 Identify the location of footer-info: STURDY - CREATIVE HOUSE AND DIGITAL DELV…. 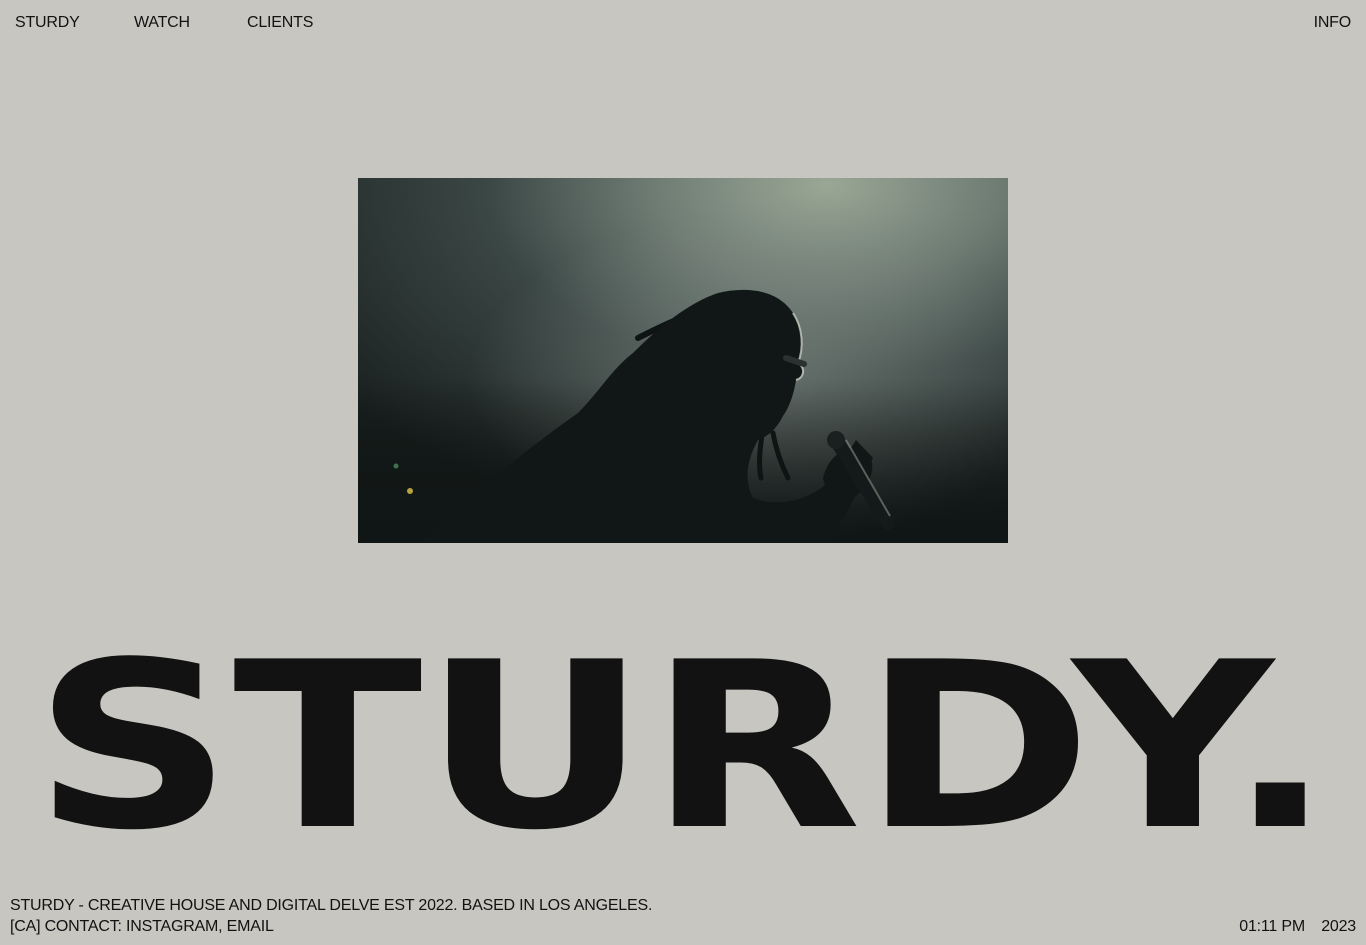
(331, 916).